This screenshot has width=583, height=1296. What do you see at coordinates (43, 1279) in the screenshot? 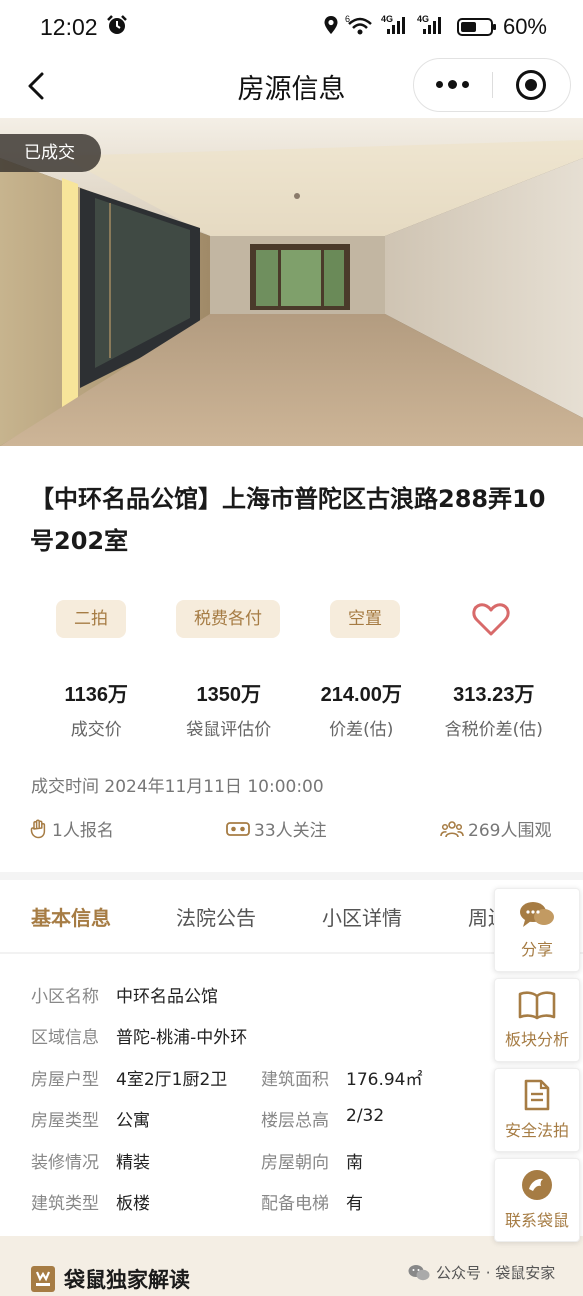
I see `kangaroo-badge-icon` at bounding box center [43, 1279].